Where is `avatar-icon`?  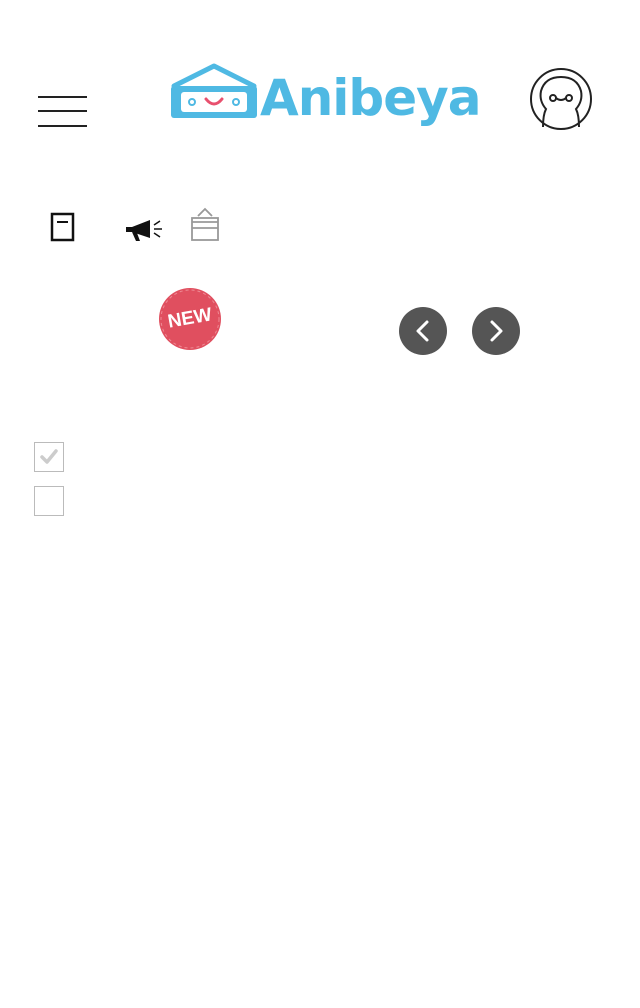
avatar-icon is located at coordinates (561, 99).